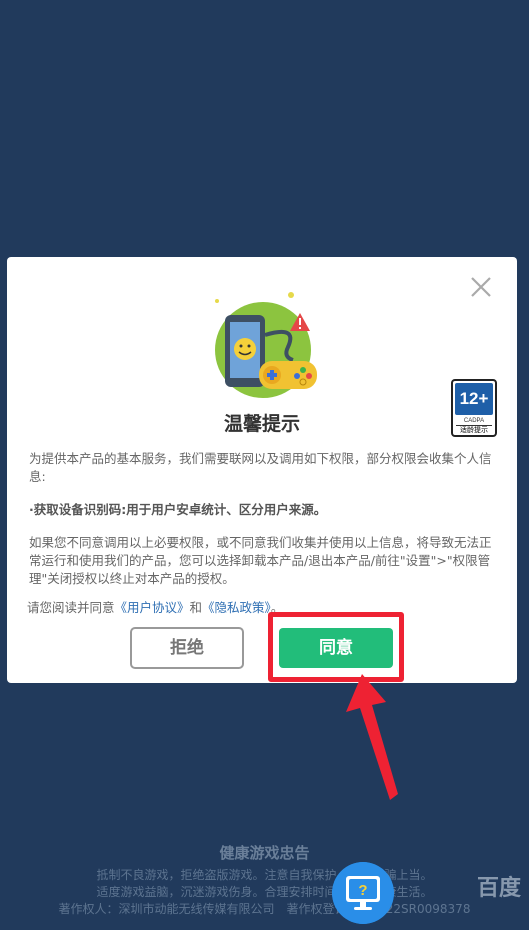  What do you see at coordinates (261, 424) in the screenshot?
I see `dialog-title: 温馨提示` at bounding box center [261, 424].